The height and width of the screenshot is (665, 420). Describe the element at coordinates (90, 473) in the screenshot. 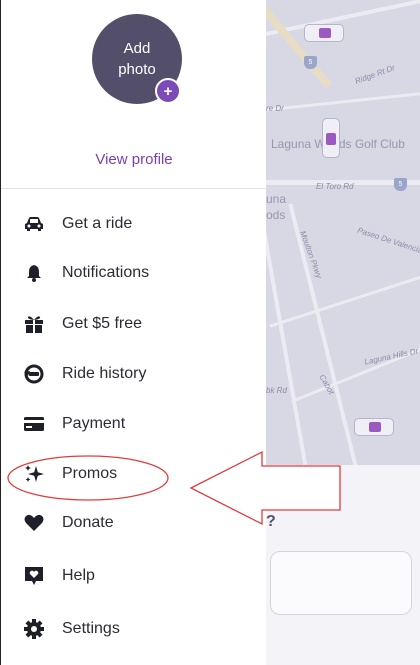

I see `menu-item-label: Promos` at that location.